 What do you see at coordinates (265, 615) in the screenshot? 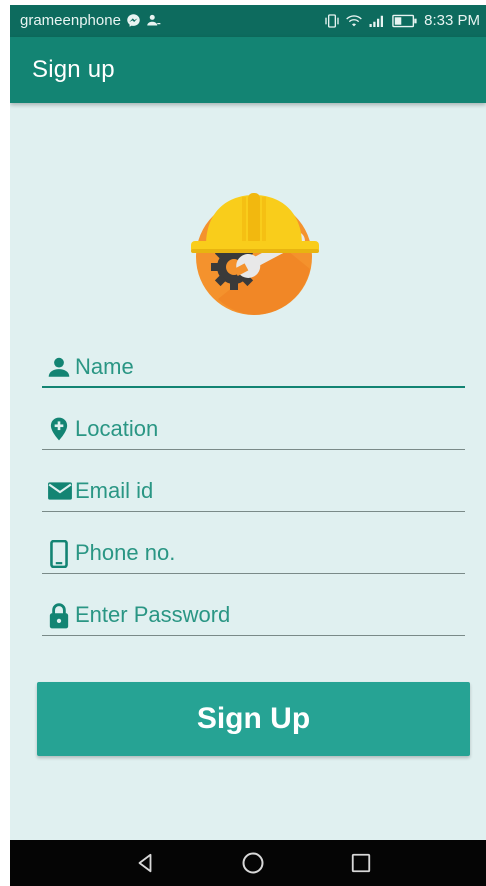
I see `password-input` at bounding box center [265, 615].